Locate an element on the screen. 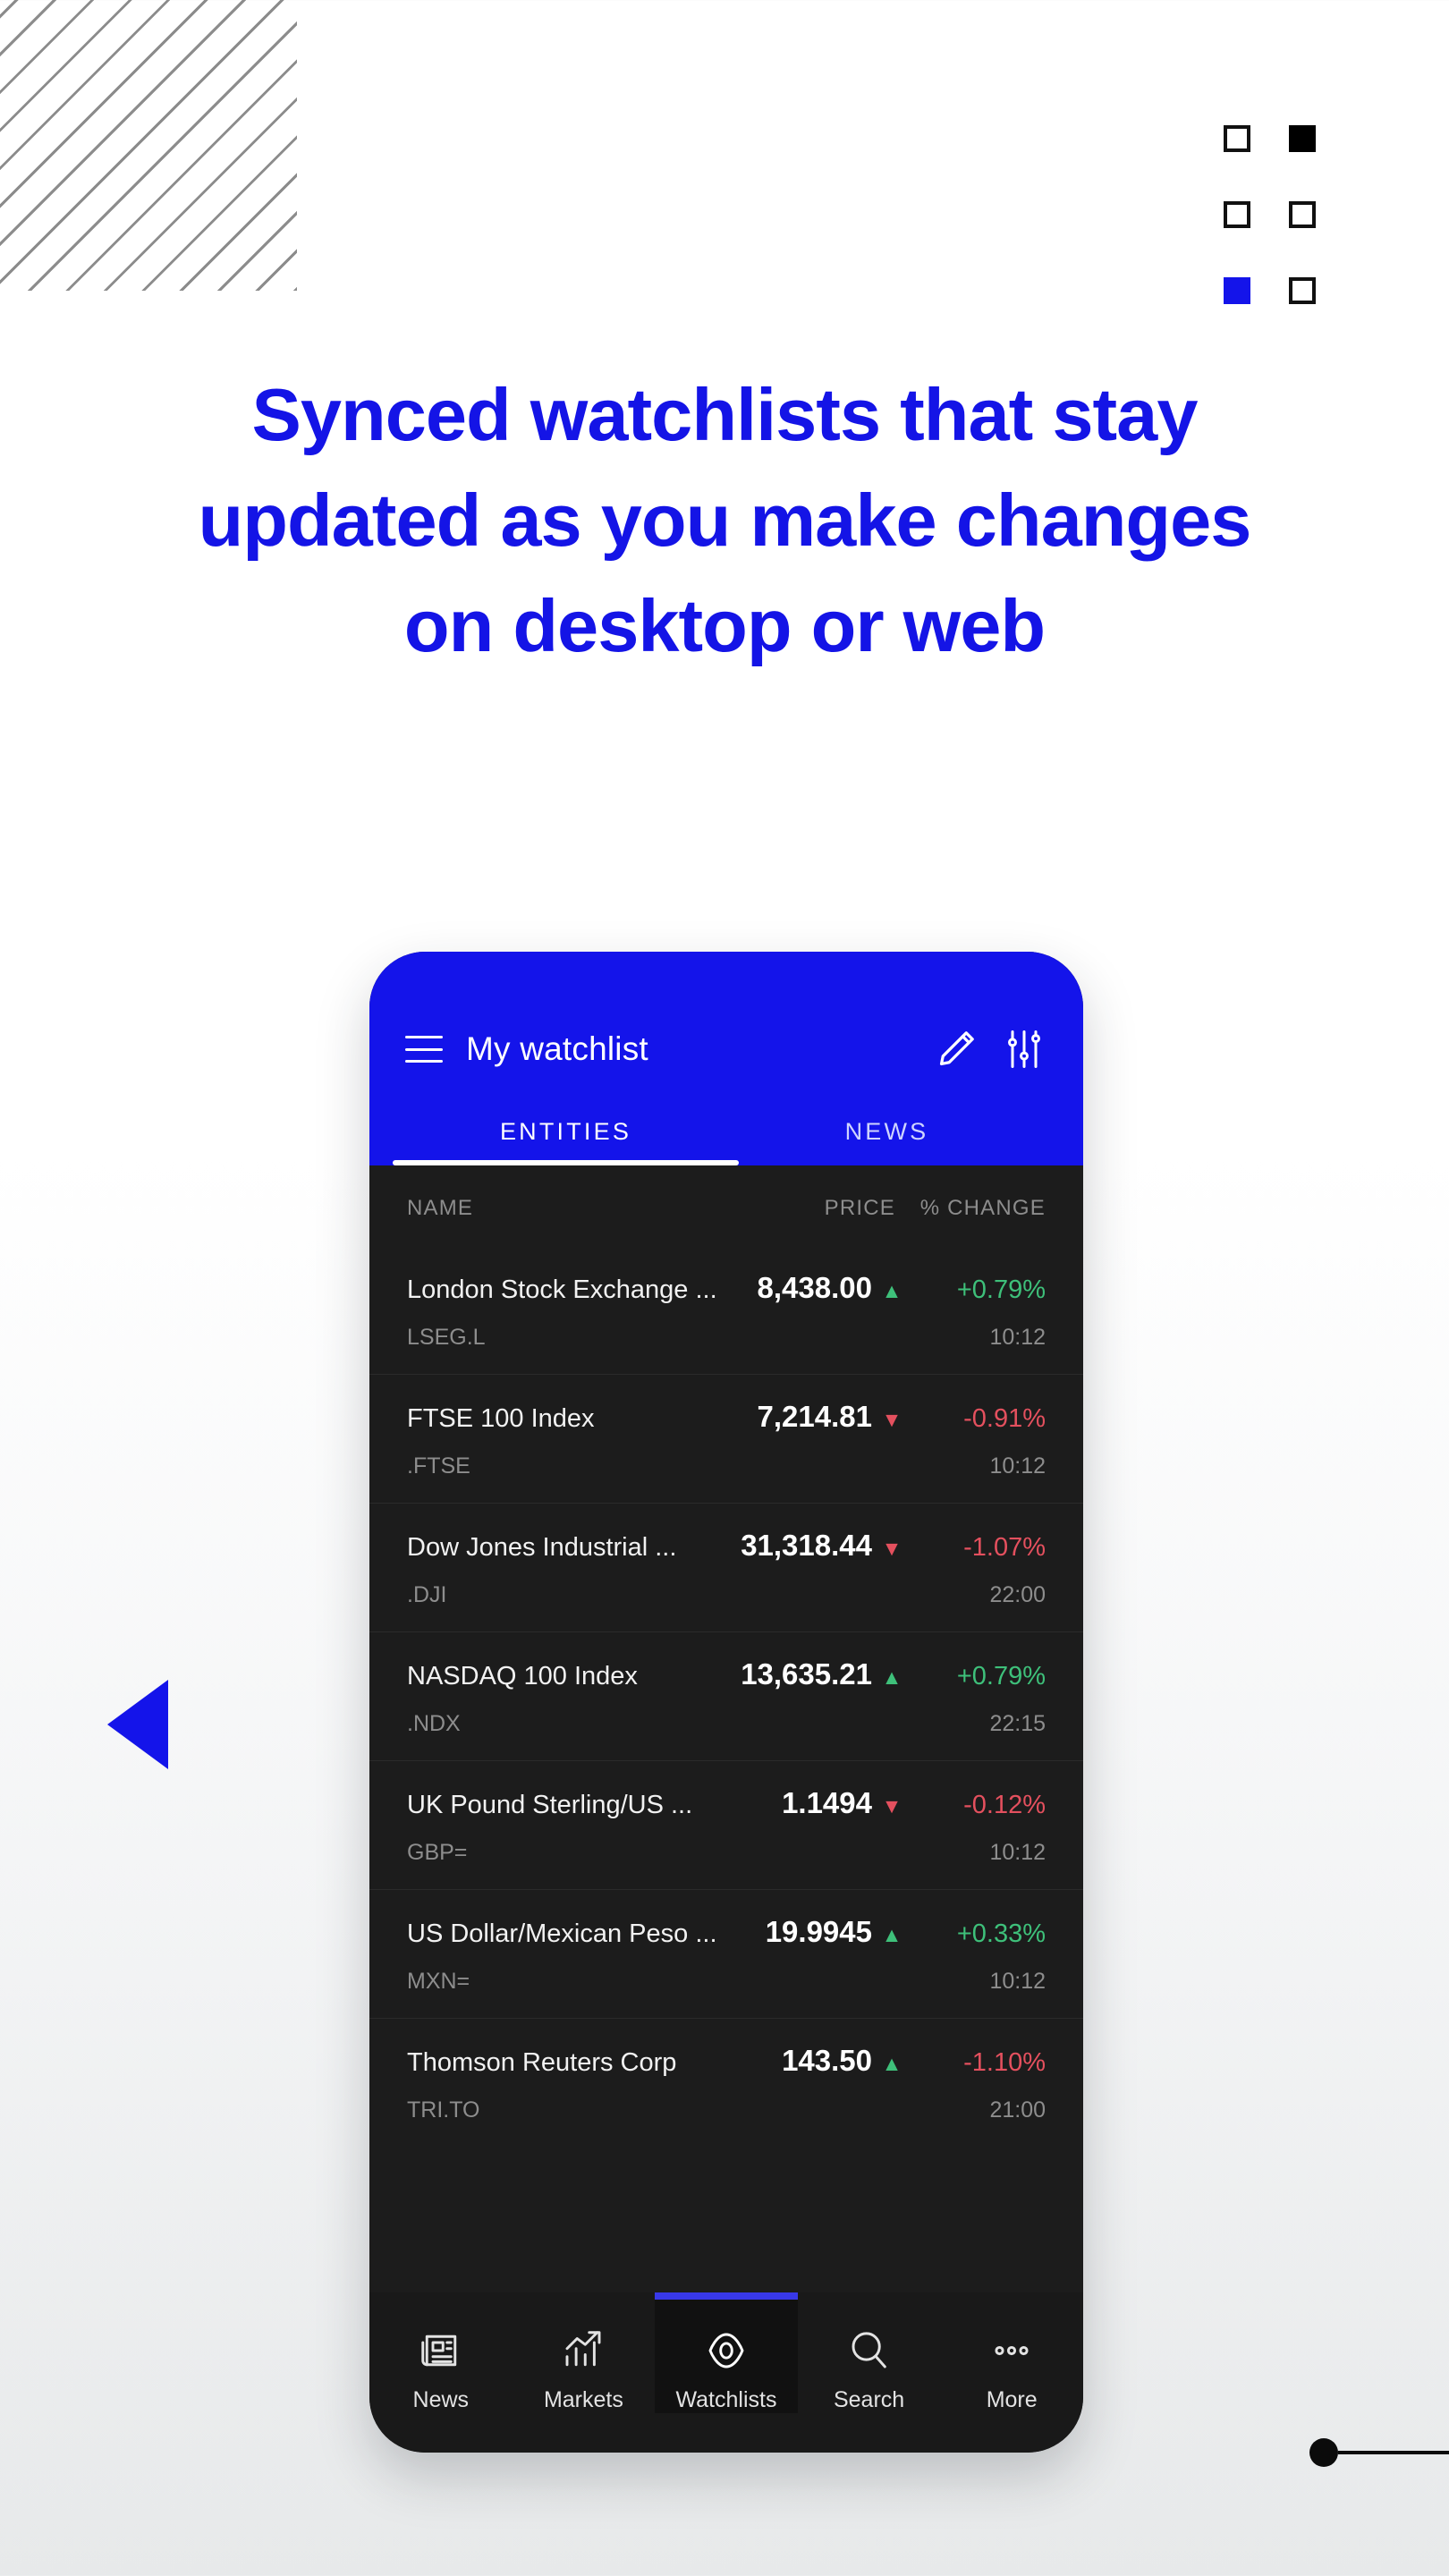 Image resolution: width=1449 pixels, height=2576 pixels. nav-item-more: More is located at coordinates (1011, 2352).